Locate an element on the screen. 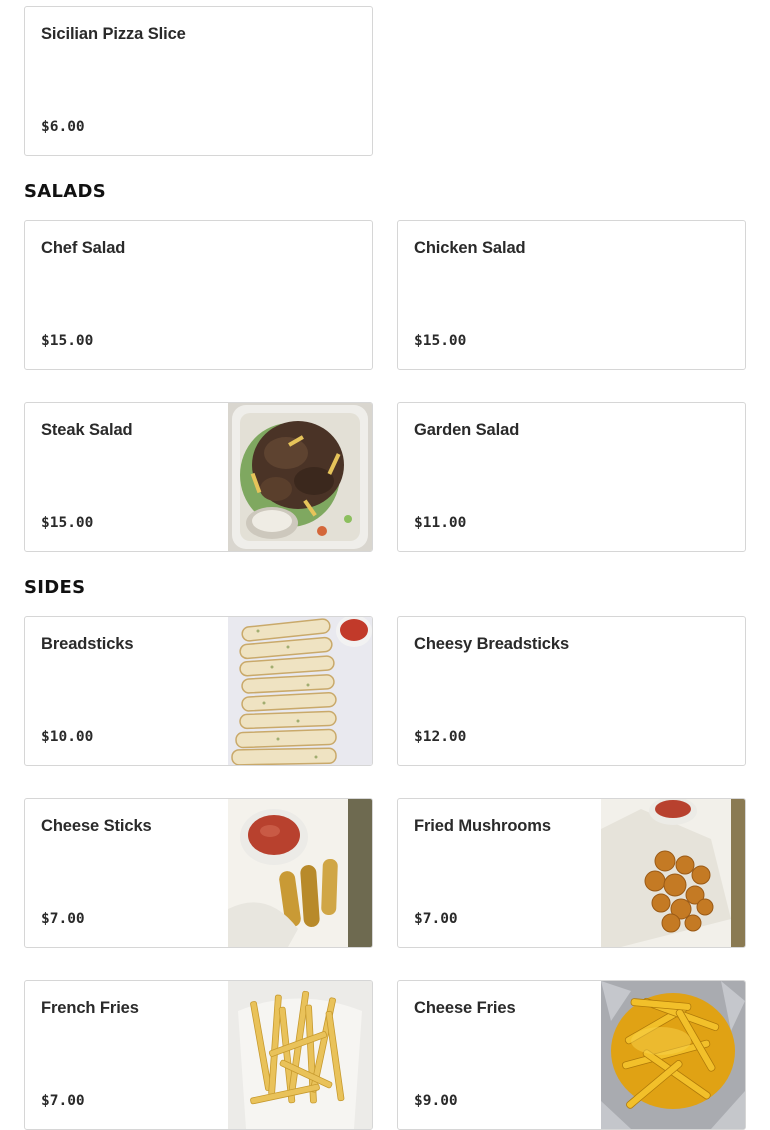  menu-item-name: Chicken Salad is located at coordinates (470, 248).